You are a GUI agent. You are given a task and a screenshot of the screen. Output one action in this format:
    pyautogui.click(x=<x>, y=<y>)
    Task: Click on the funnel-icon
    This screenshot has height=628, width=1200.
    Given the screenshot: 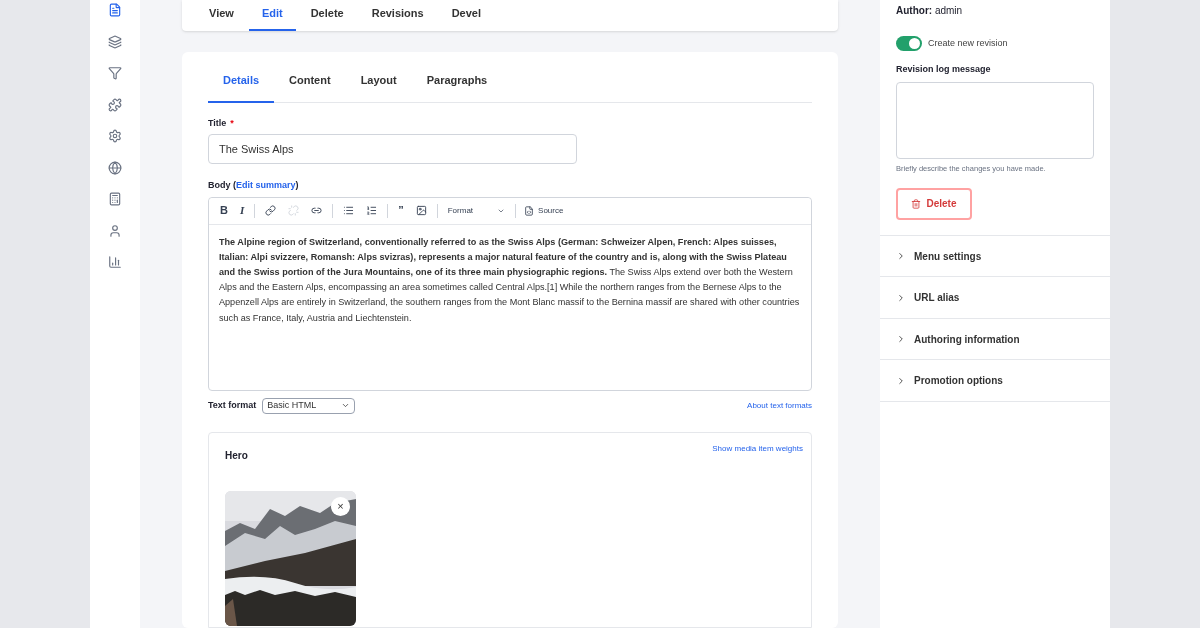 What is the action you would take?
    pyautogui.click(x=115, y=73)
    